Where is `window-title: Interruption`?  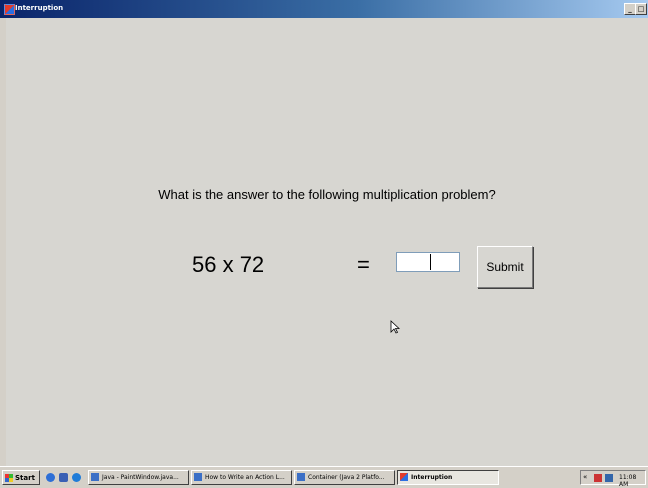 window-title: Interruption is located at coordinates (39, 8).